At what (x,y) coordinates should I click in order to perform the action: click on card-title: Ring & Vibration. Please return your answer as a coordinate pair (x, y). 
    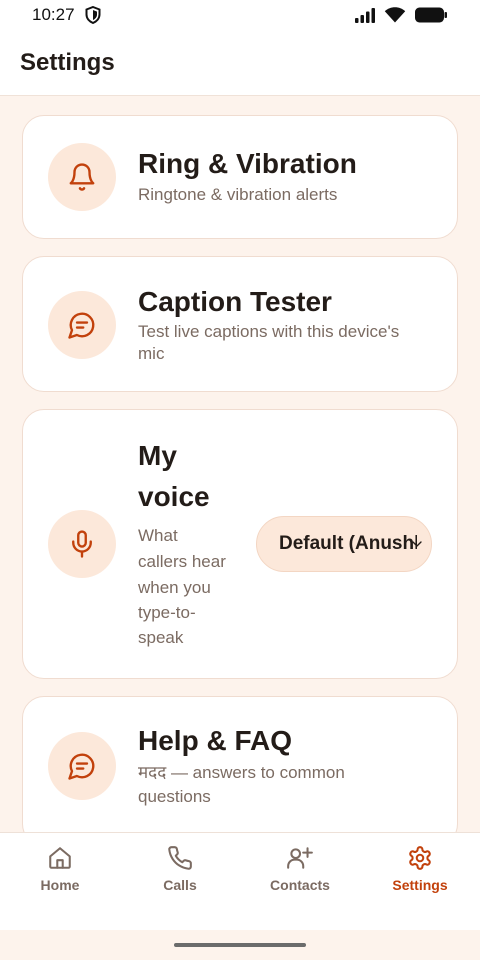
    Looking at the image, I should click on (247, 163).